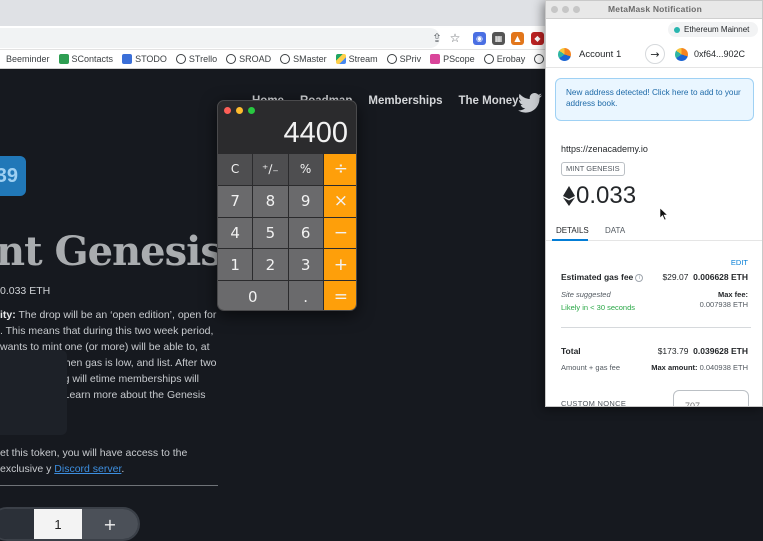  What do you see at coordinates (606, 195) in the screenshot?
I see `transaction-amount: 0.033` at bounding box center [606, 195].